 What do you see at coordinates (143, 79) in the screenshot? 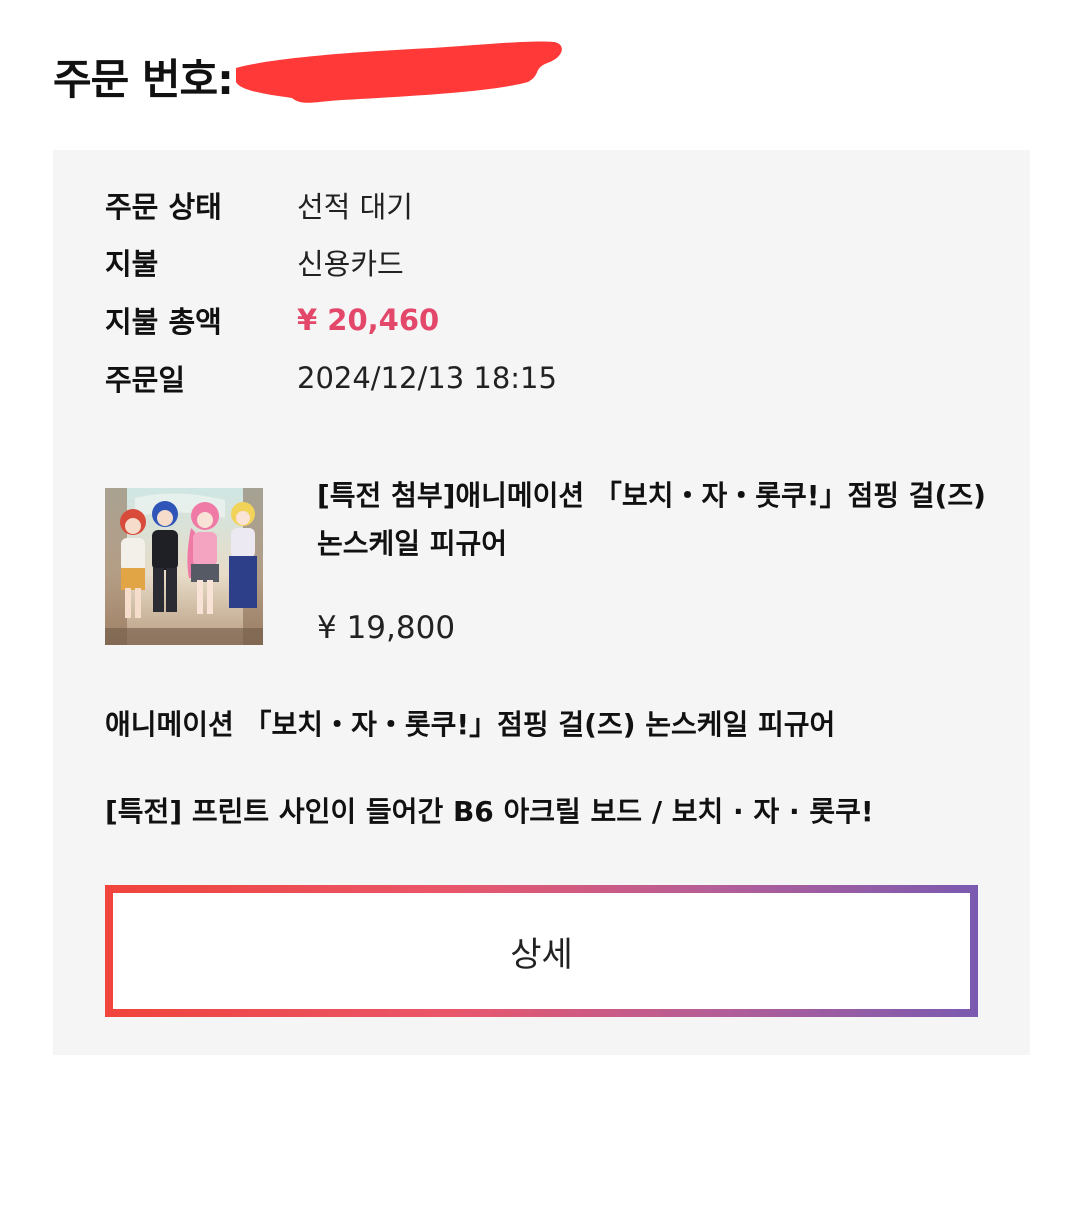
I see `order-number-label: 주문 번호:` at bounding box center [143, 79].